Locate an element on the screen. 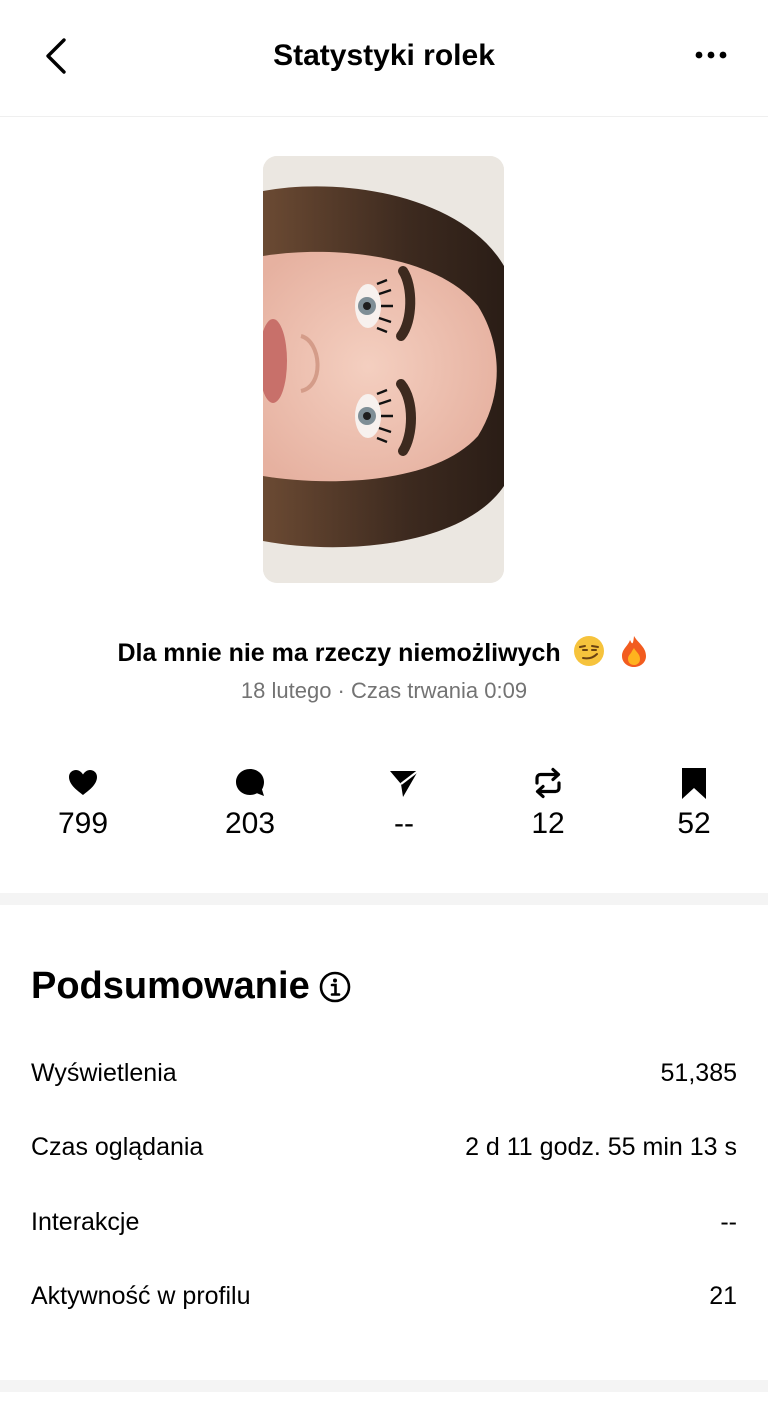 The height and width of the screenshot is (1401, 768). stat-reposts: 12 is located at coordinates (548, 806).